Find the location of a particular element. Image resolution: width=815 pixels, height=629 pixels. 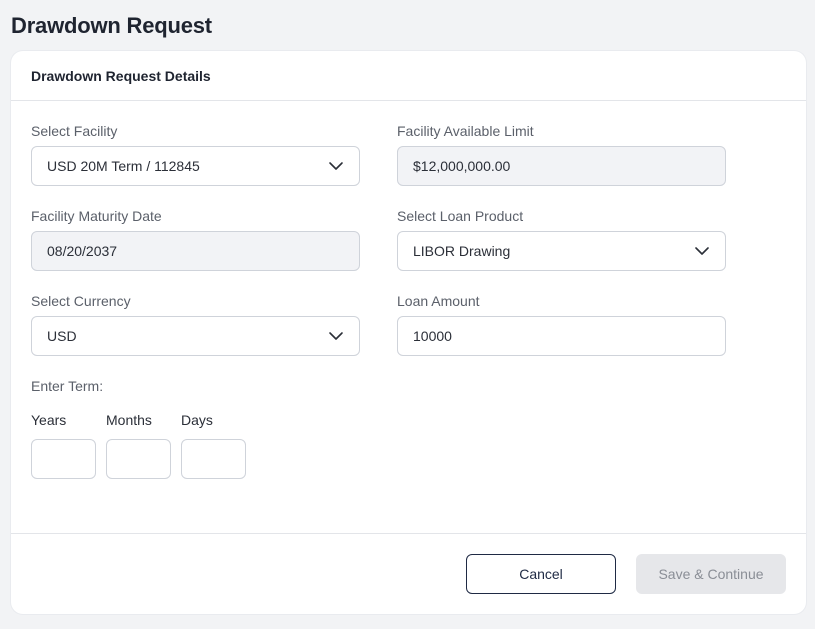

months-input is located at coordinates (138, 459).